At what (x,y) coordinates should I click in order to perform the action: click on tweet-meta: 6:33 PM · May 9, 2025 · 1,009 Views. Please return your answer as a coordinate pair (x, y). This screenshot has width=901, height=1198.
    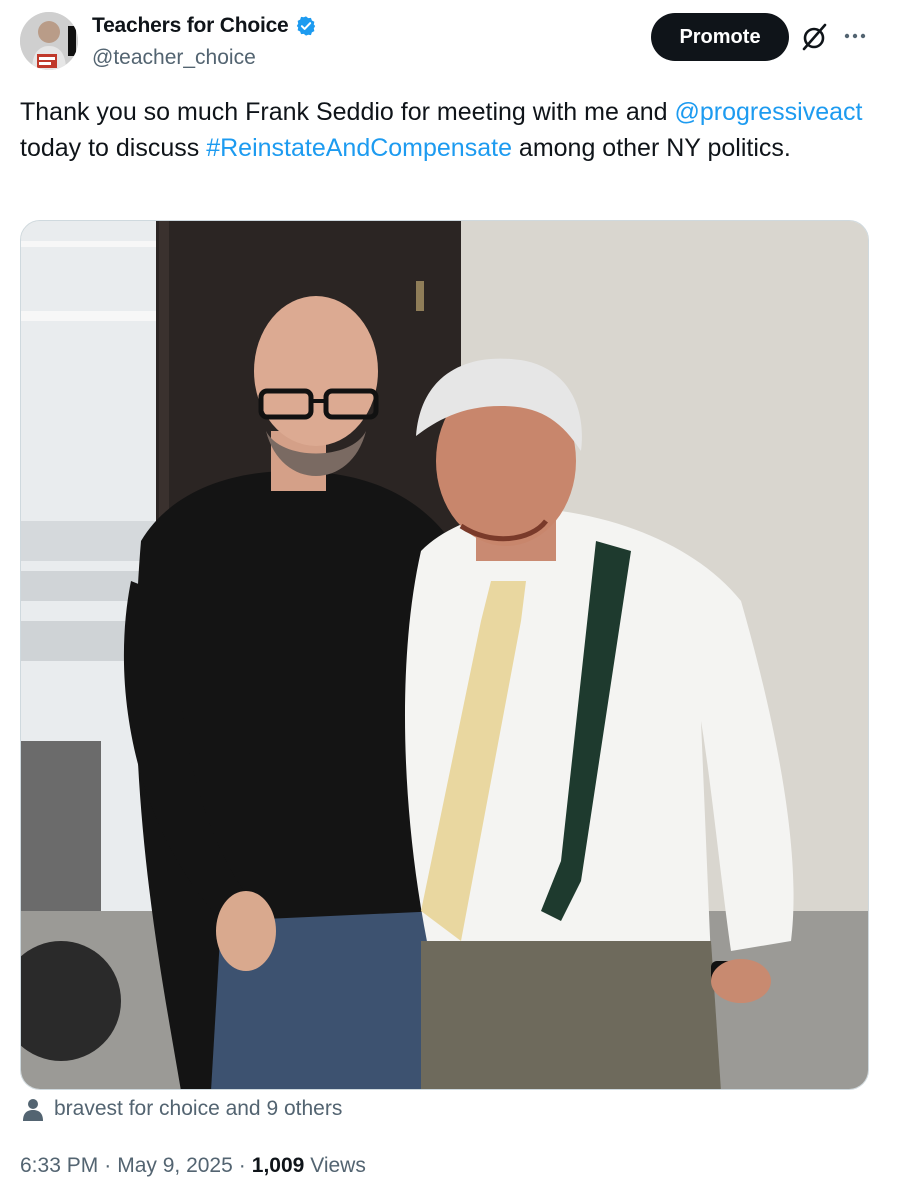
    Looking at the image, I should click on (193, 1166).